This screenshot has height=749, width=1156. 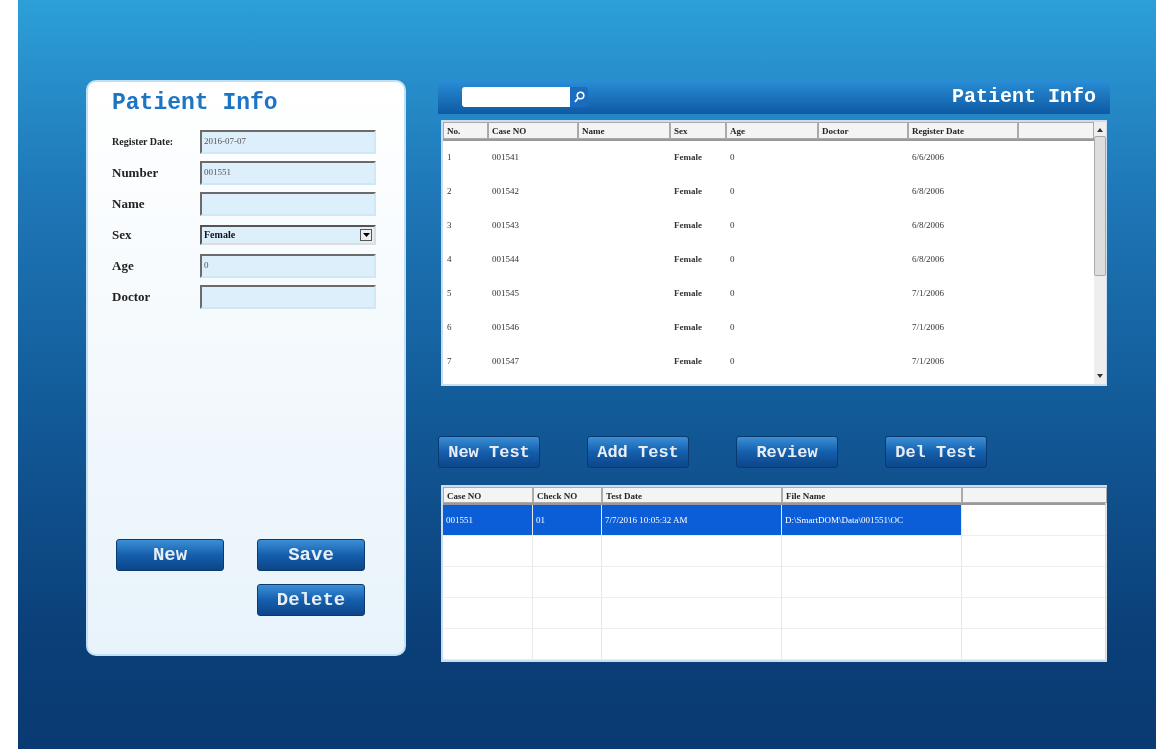 I want to click on field-label: Name, so click(x=129, y=203).